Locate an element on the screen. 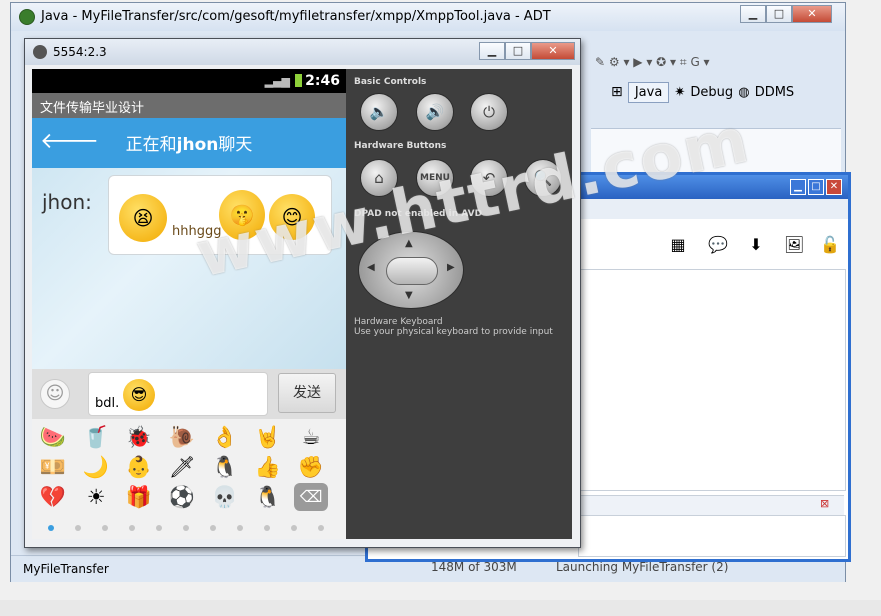 The width and height of the screenshot is (881, 616). dpad-left-icon: ◀ is located at coordinates (371, 267).